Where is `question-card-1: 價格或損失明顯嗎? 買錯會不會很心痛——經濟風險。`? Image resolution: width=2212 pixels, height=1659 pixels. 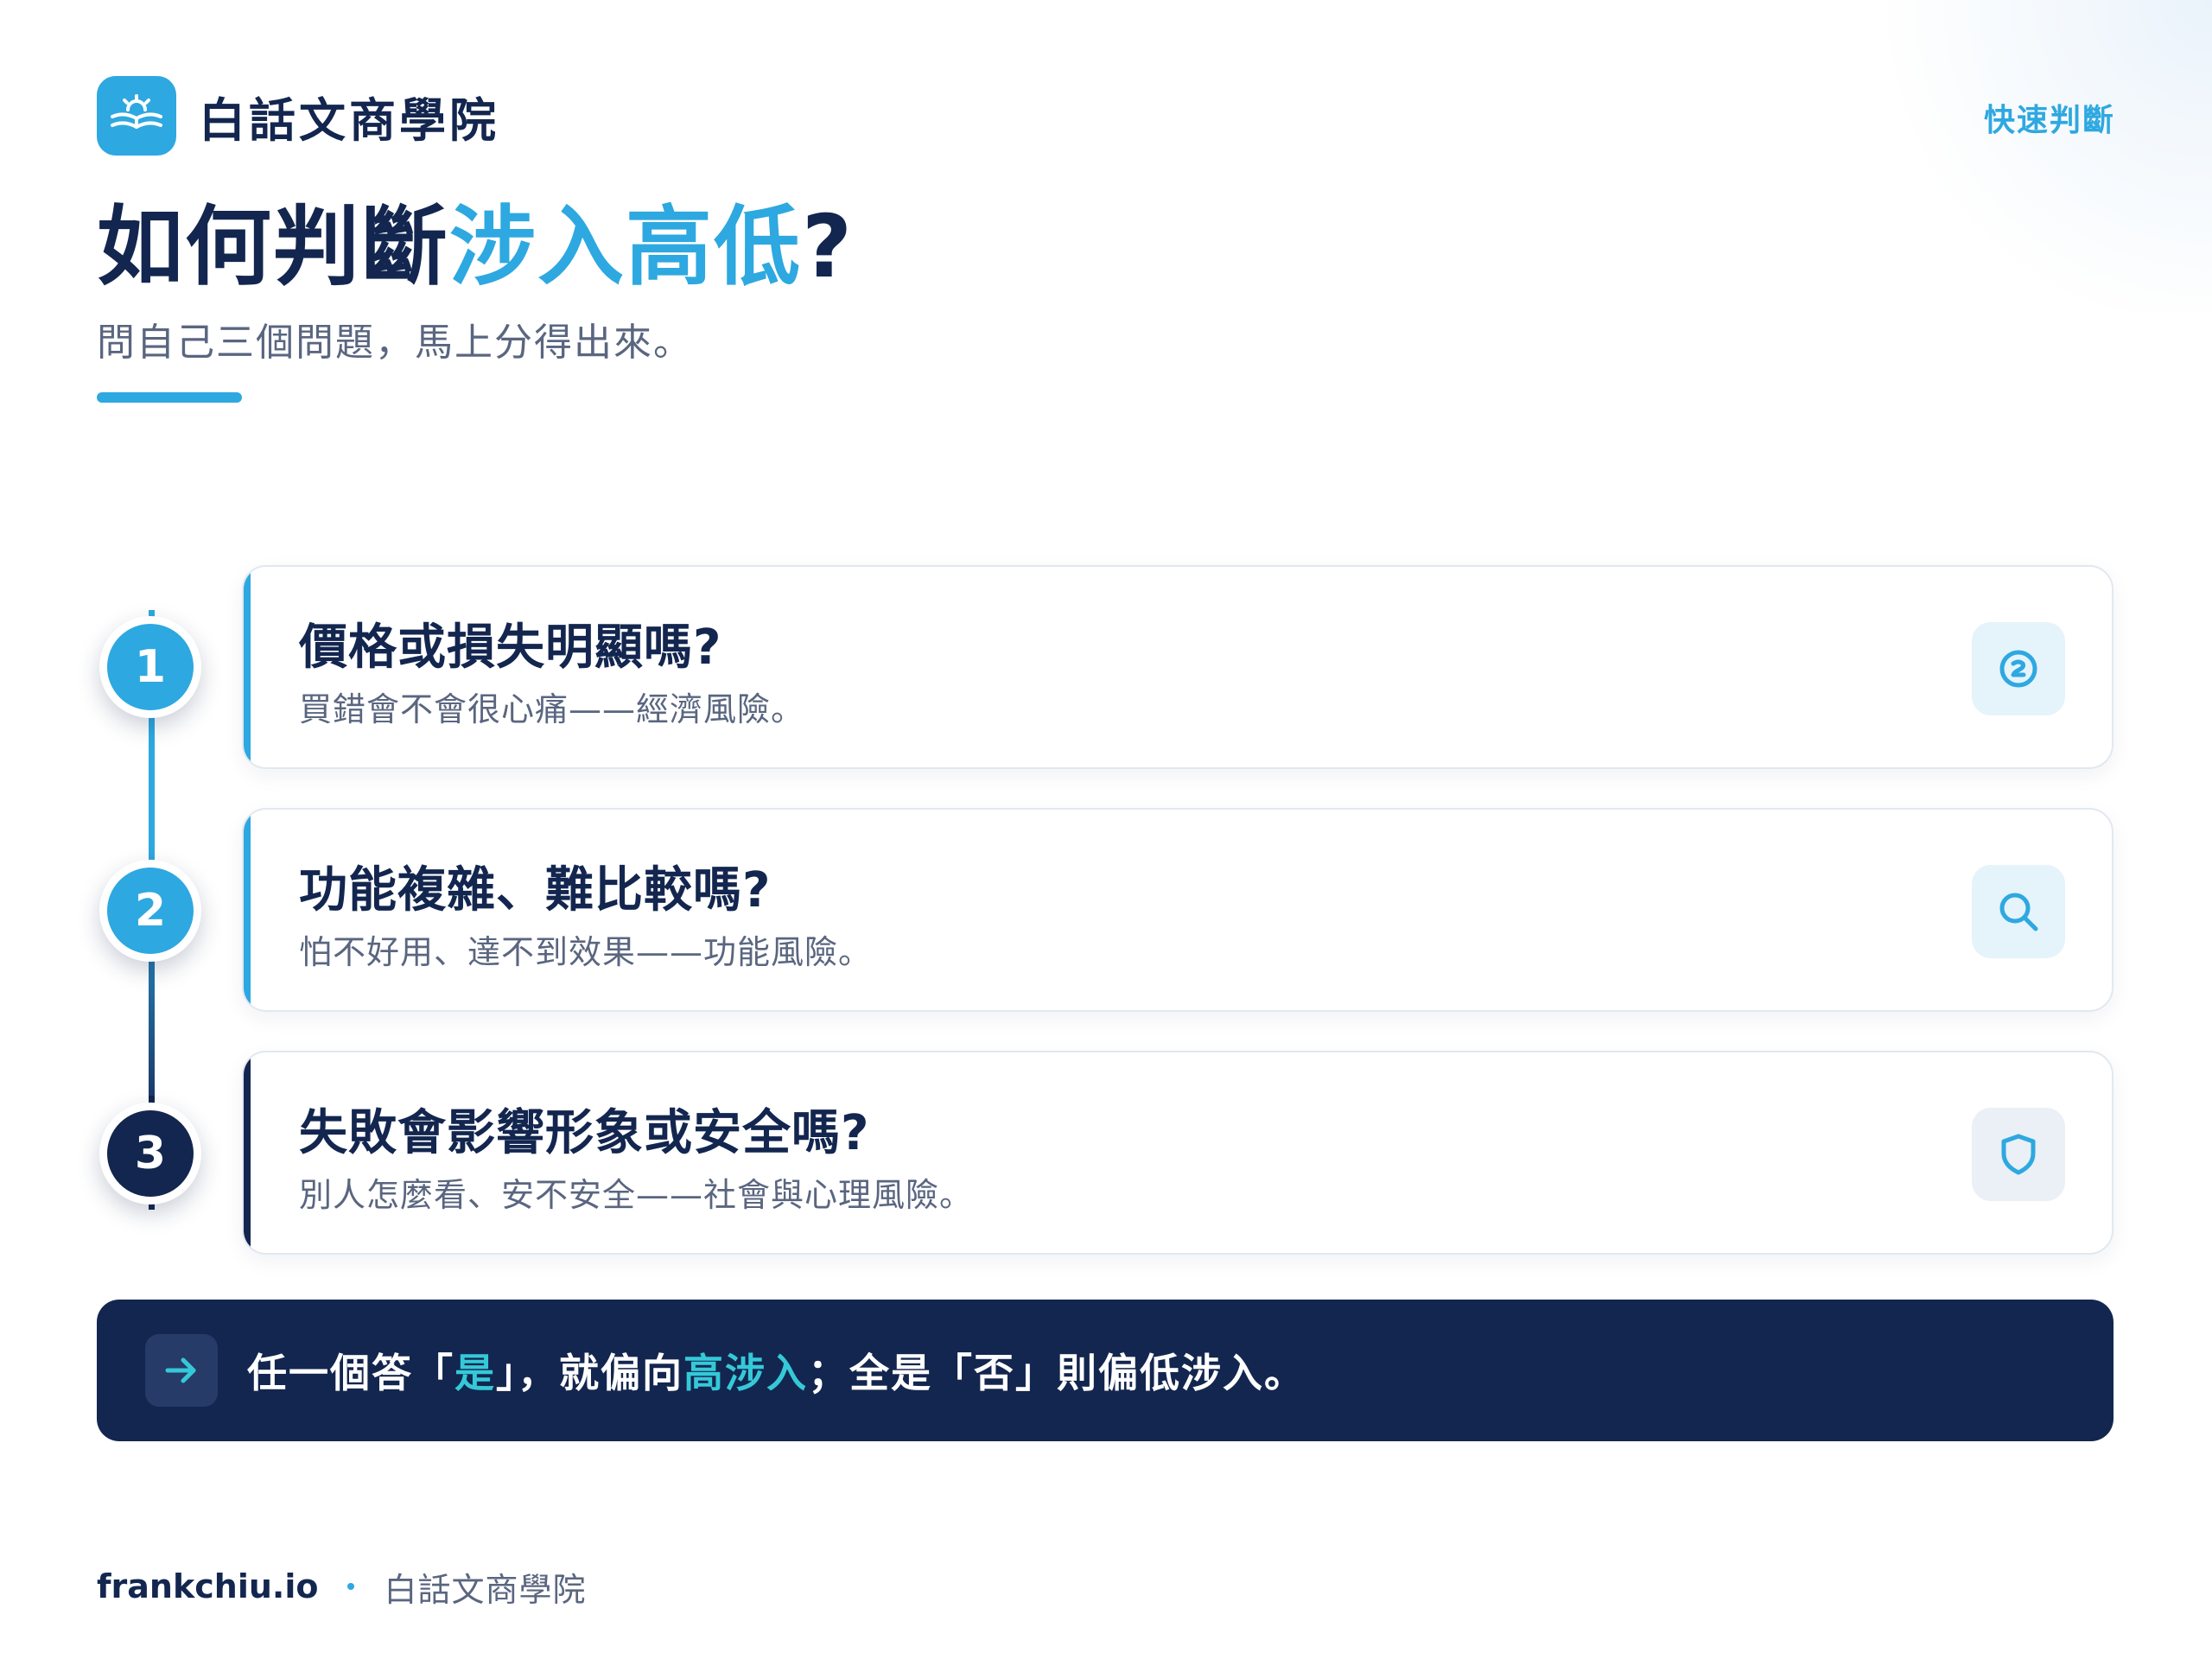 question-card-1: 價格或損失明顯嗎? 買錯會不會很心痛——經濟風險。 is located at coordinates (1177, 667).